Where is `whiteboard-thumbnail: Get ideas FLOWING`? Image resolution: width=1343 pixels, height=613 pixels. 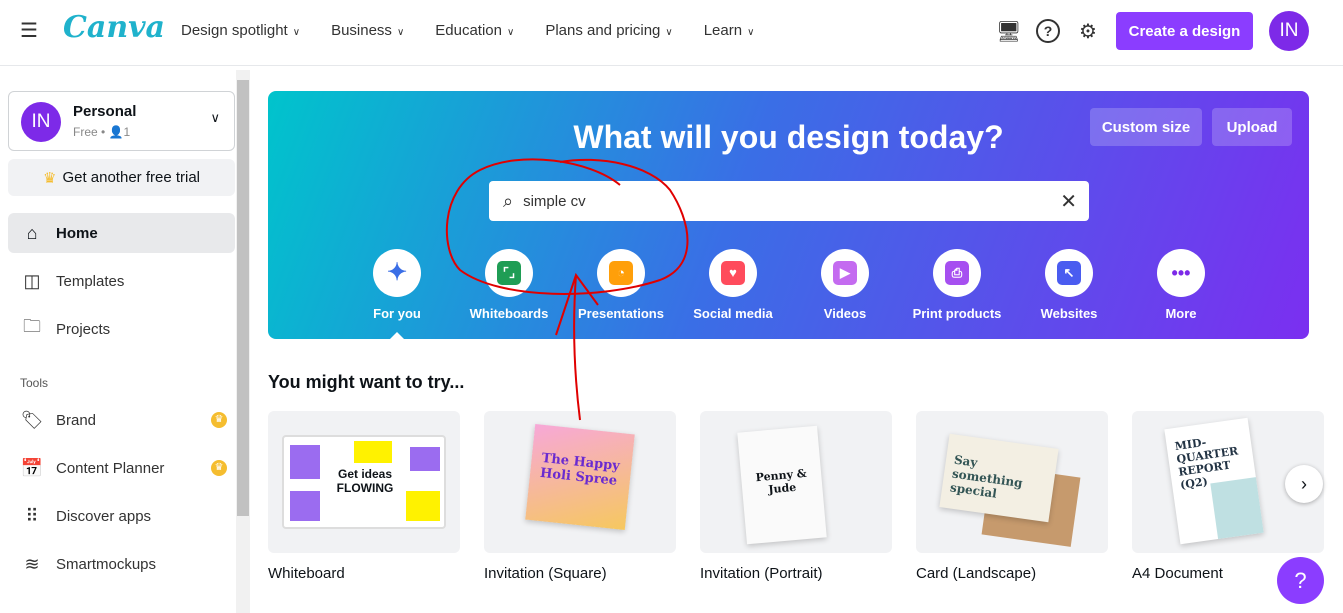 whiteboard-thumbnail: Get ideas FLOWING is located at coordinates (364, 482).